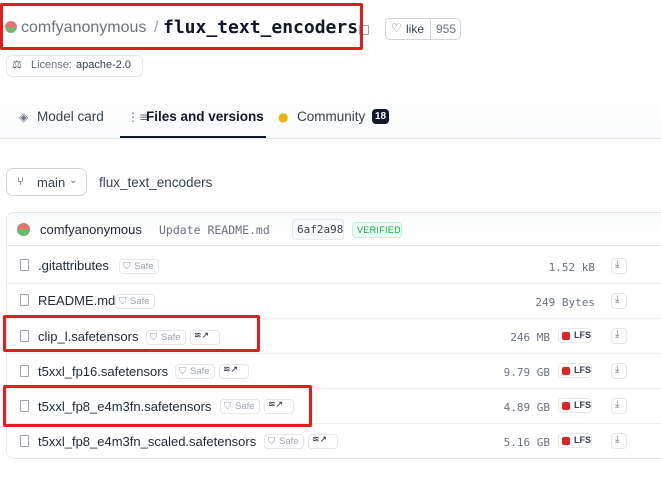 The width and height of the screenshot is (661, 478). What do you see at coordinates (73, 180) in the screenshot?
I see `chevron-down-icon: ⌄` at bounding box center [73, 180].